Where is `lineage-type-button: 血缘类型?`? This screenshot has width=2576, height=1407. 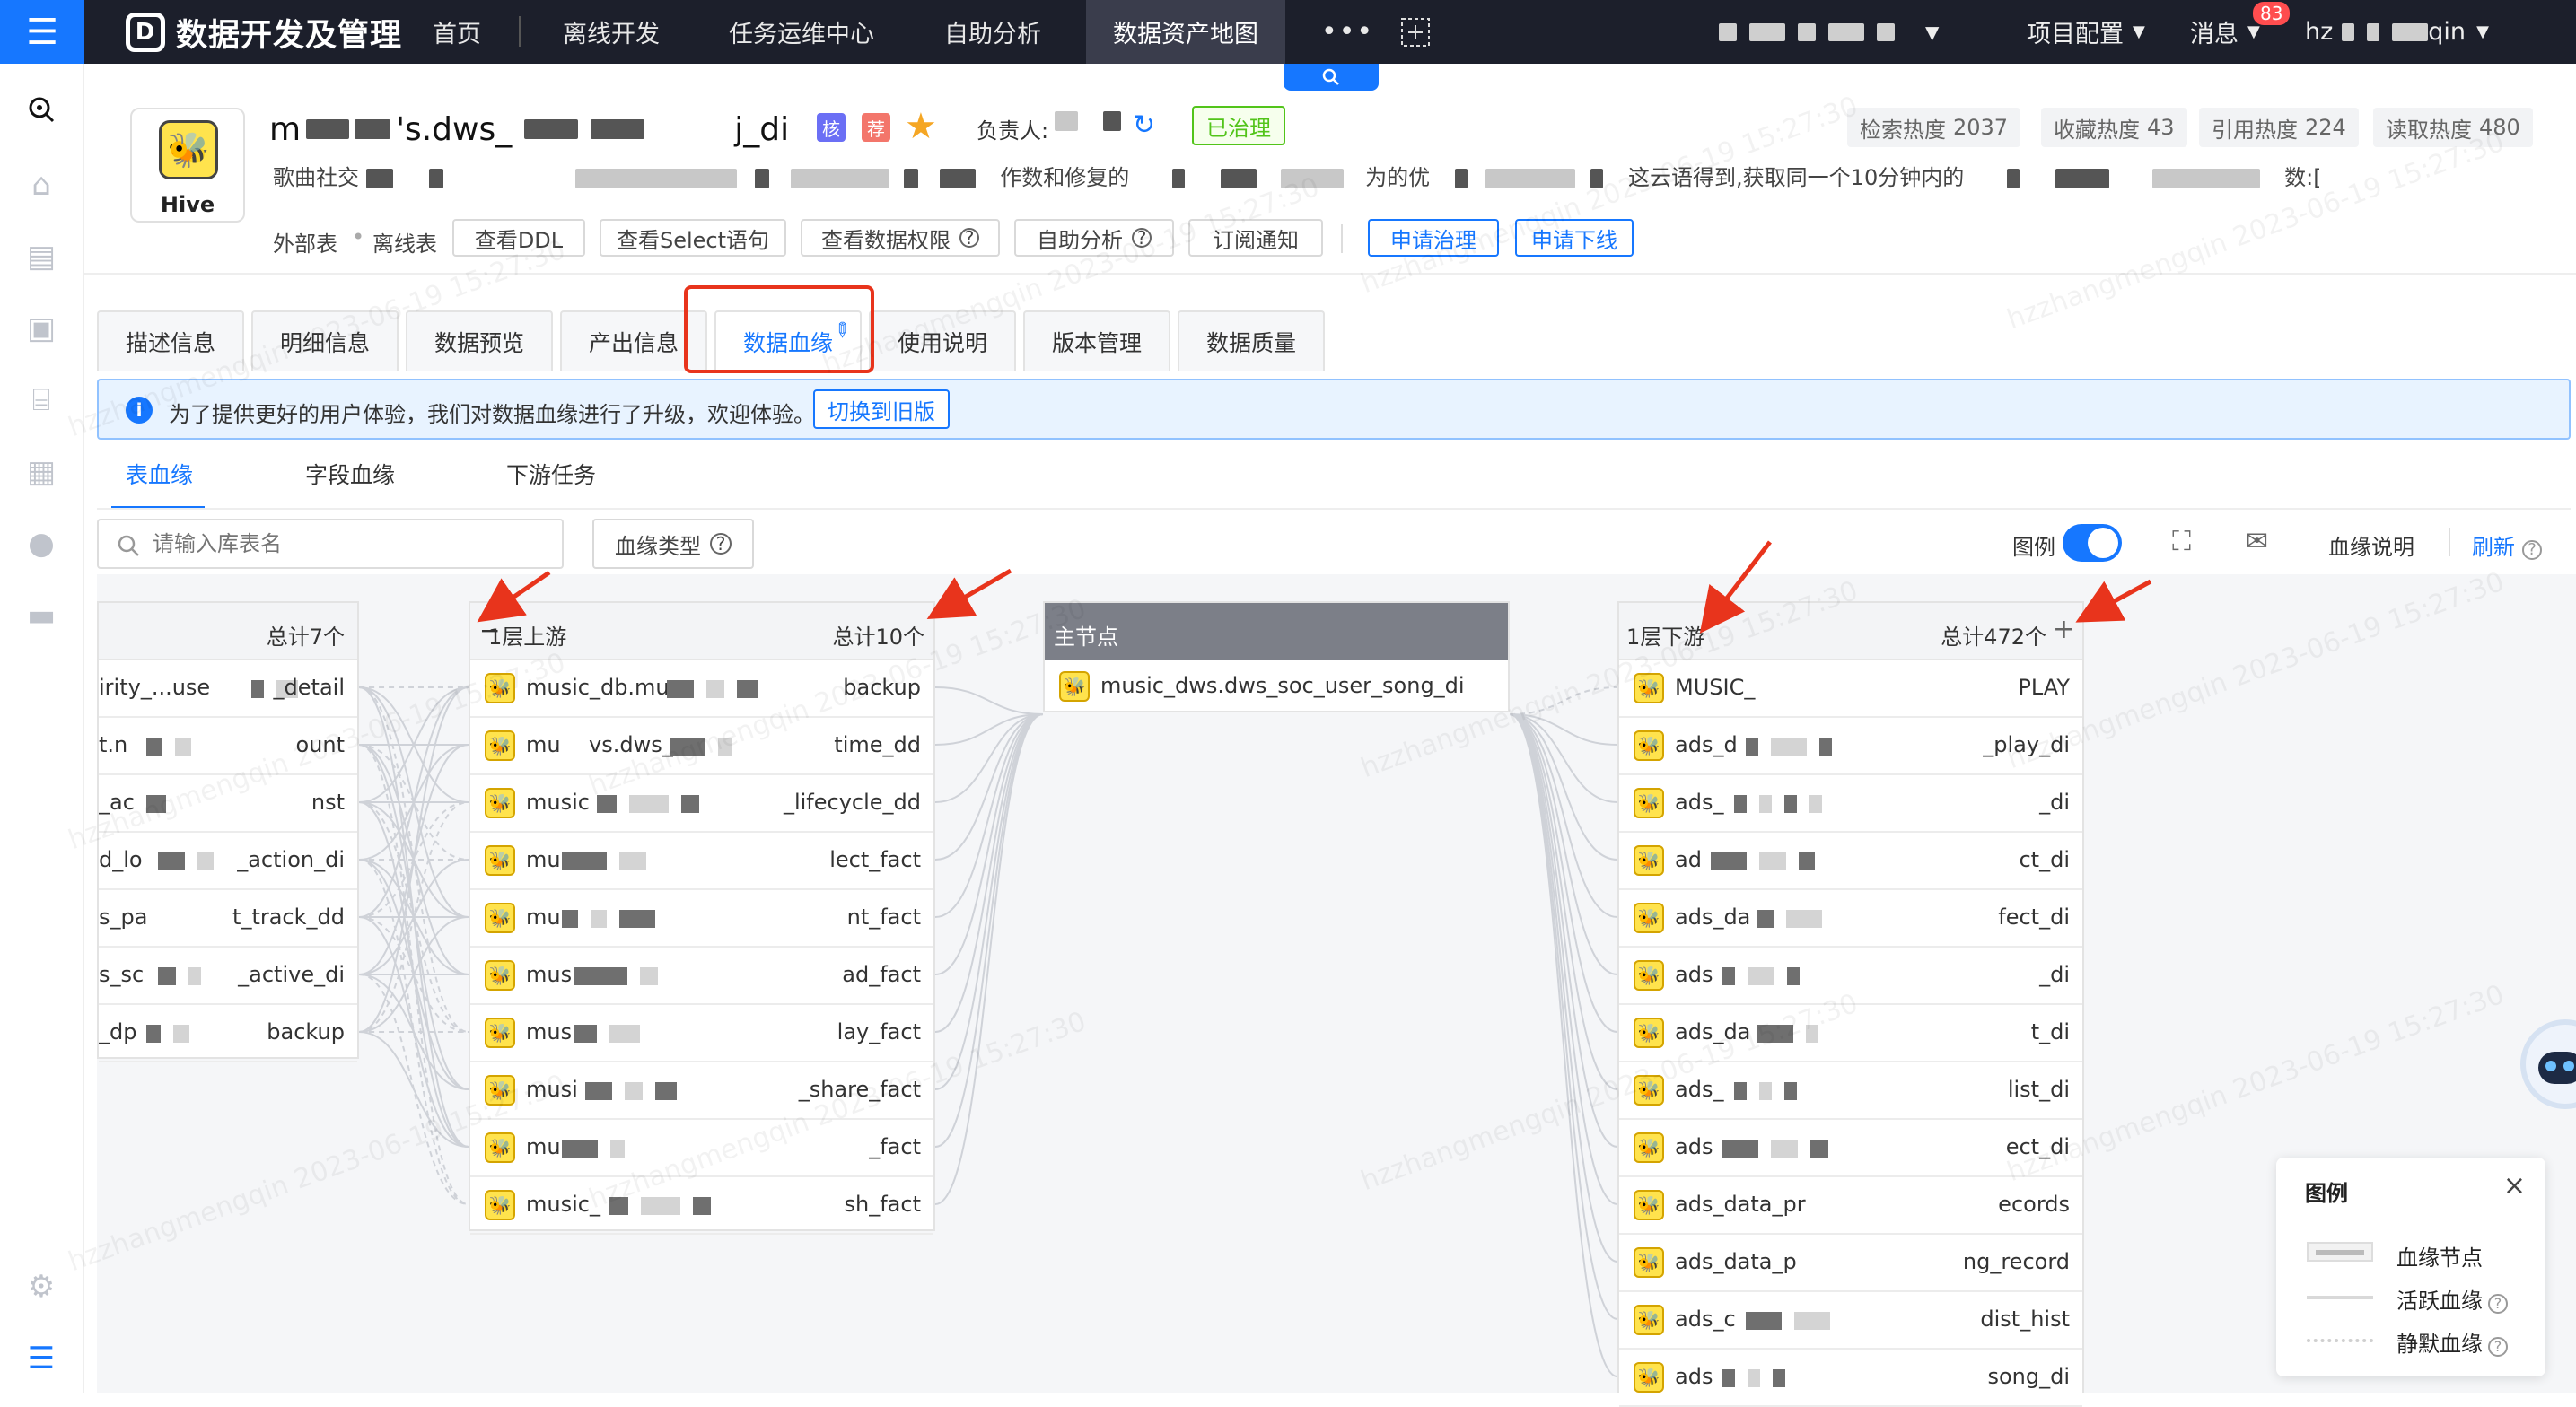 lineage-type-button: 血缘类型? is located at coordinates (673, 544).